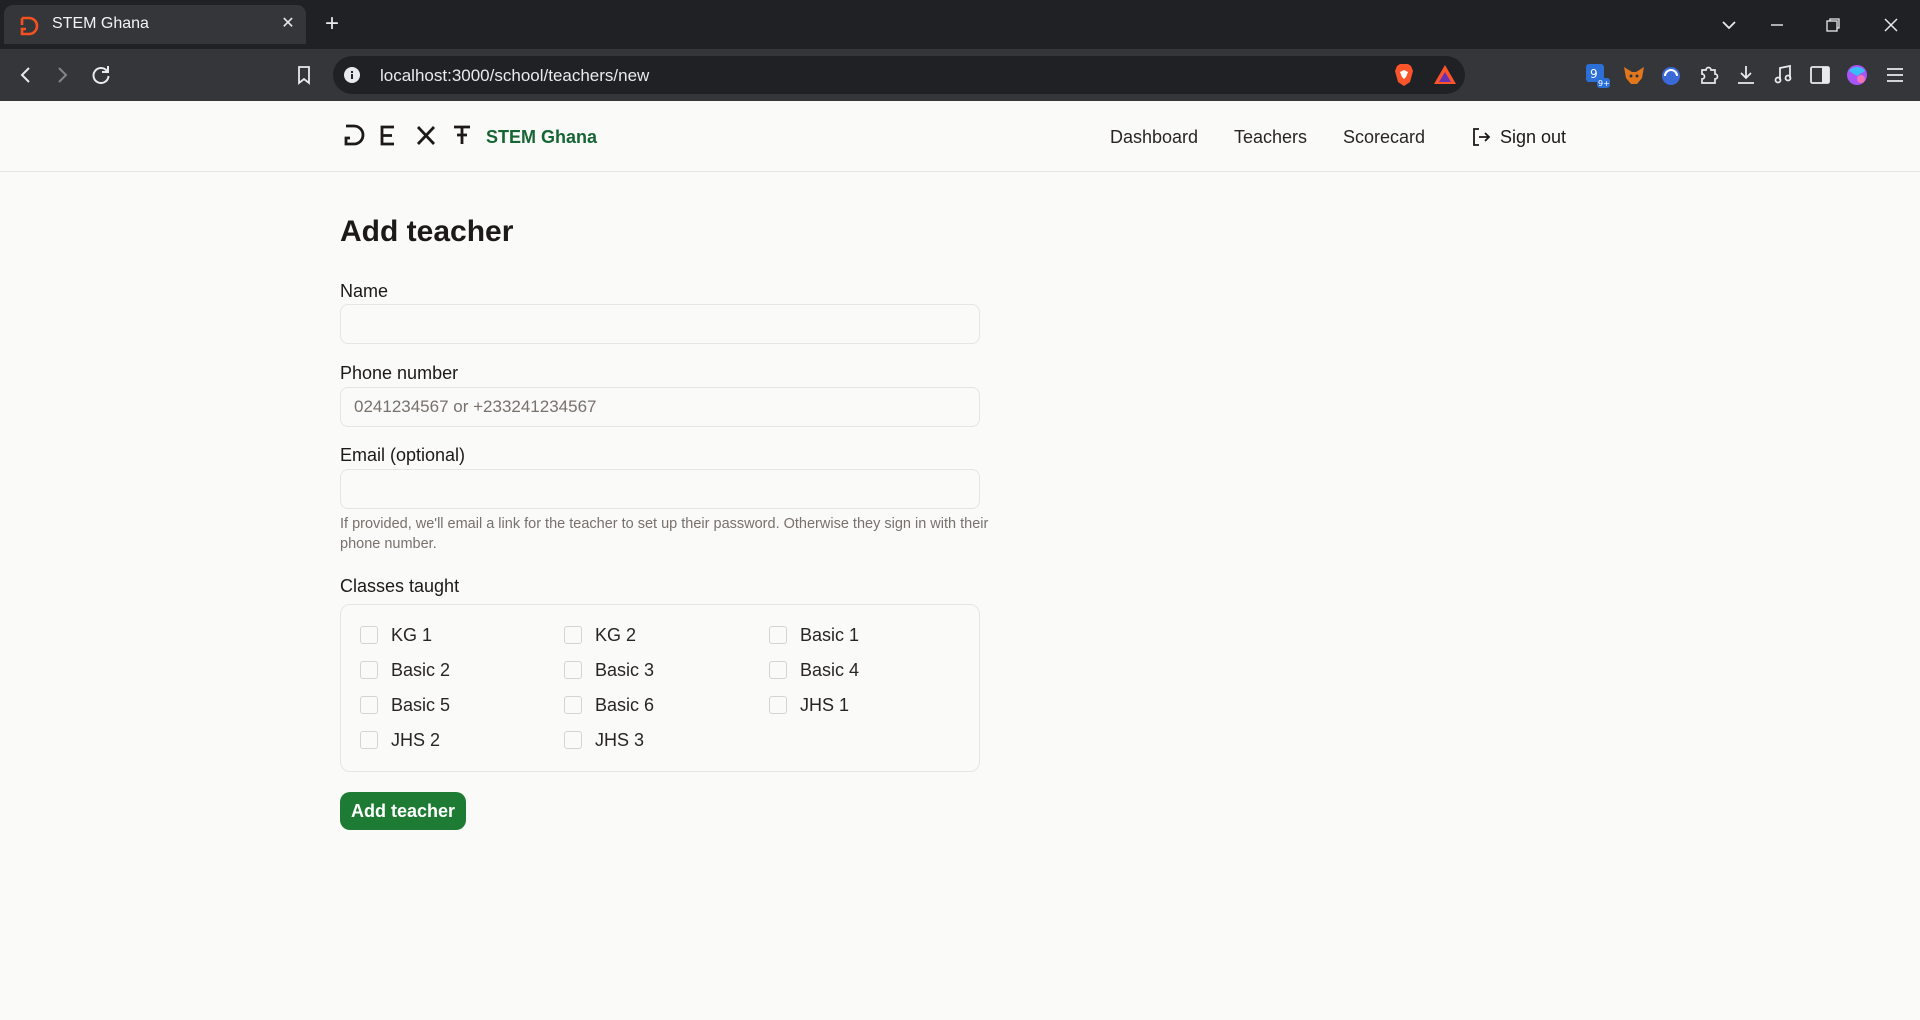 The width and height of the screenshot is (1920, 1020). Describe the element at coordinates (29, 26) in the screenshot. I see `dext-favicon-icon` at that location.